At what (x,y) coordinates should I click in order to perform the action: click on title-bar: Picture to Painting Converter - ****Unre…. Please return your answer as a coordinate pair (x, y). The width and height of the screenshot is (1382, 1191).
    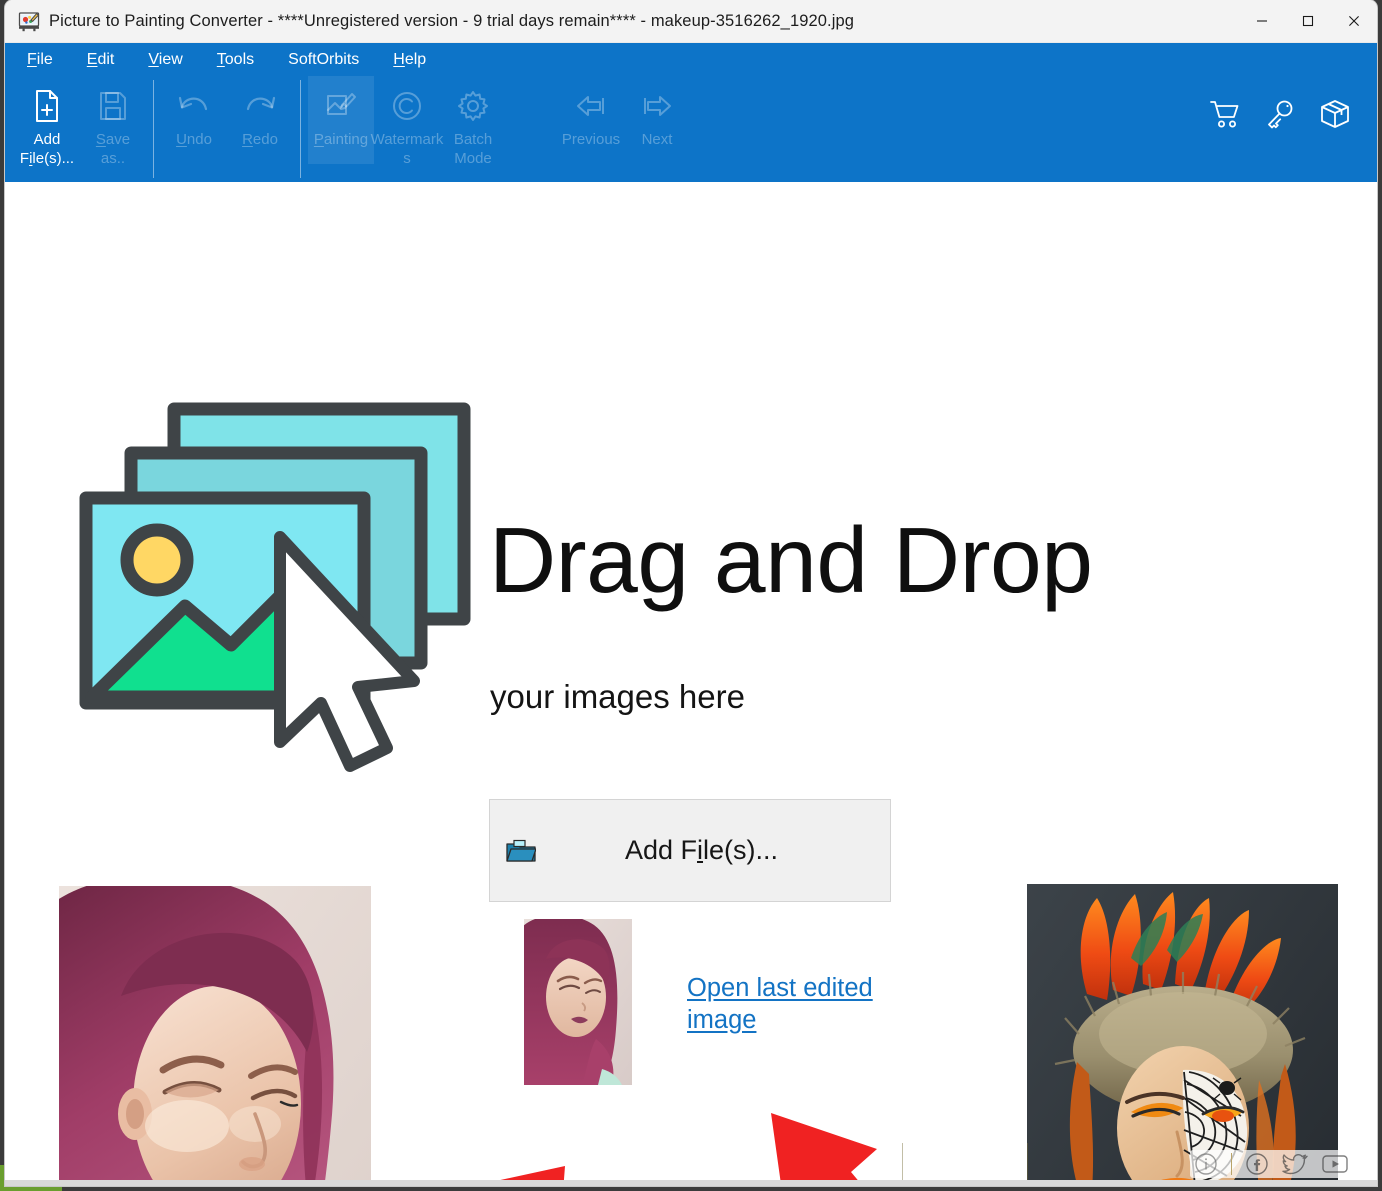
    Looking at the image, I should click on (691, 21).